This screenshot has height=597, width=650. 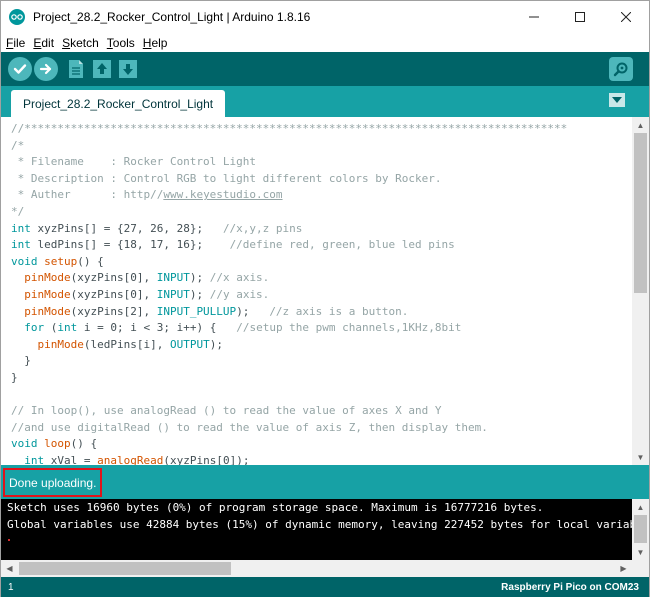 I want to click on menu-sketch-label: ketch, so click(x=84, y=42).